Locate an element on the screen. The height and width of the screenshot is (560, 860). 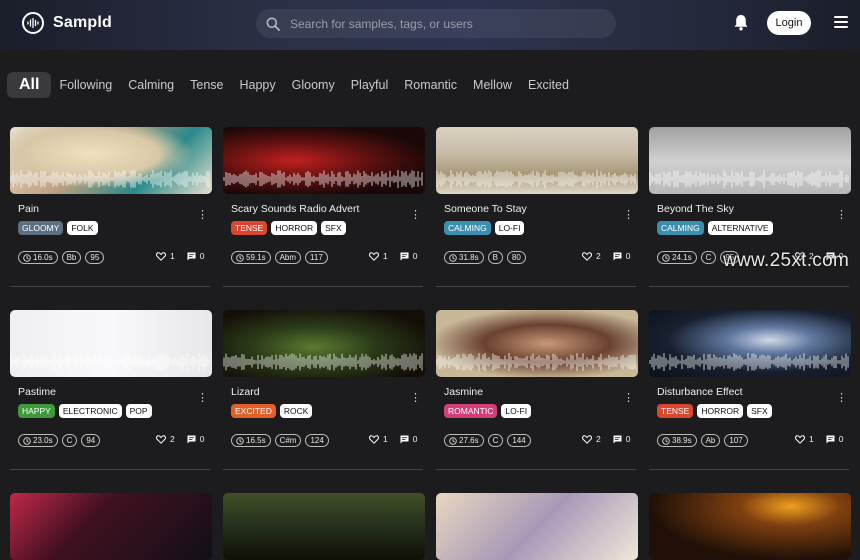
mood-tab-following: Following is located at coordinates (85, 85).